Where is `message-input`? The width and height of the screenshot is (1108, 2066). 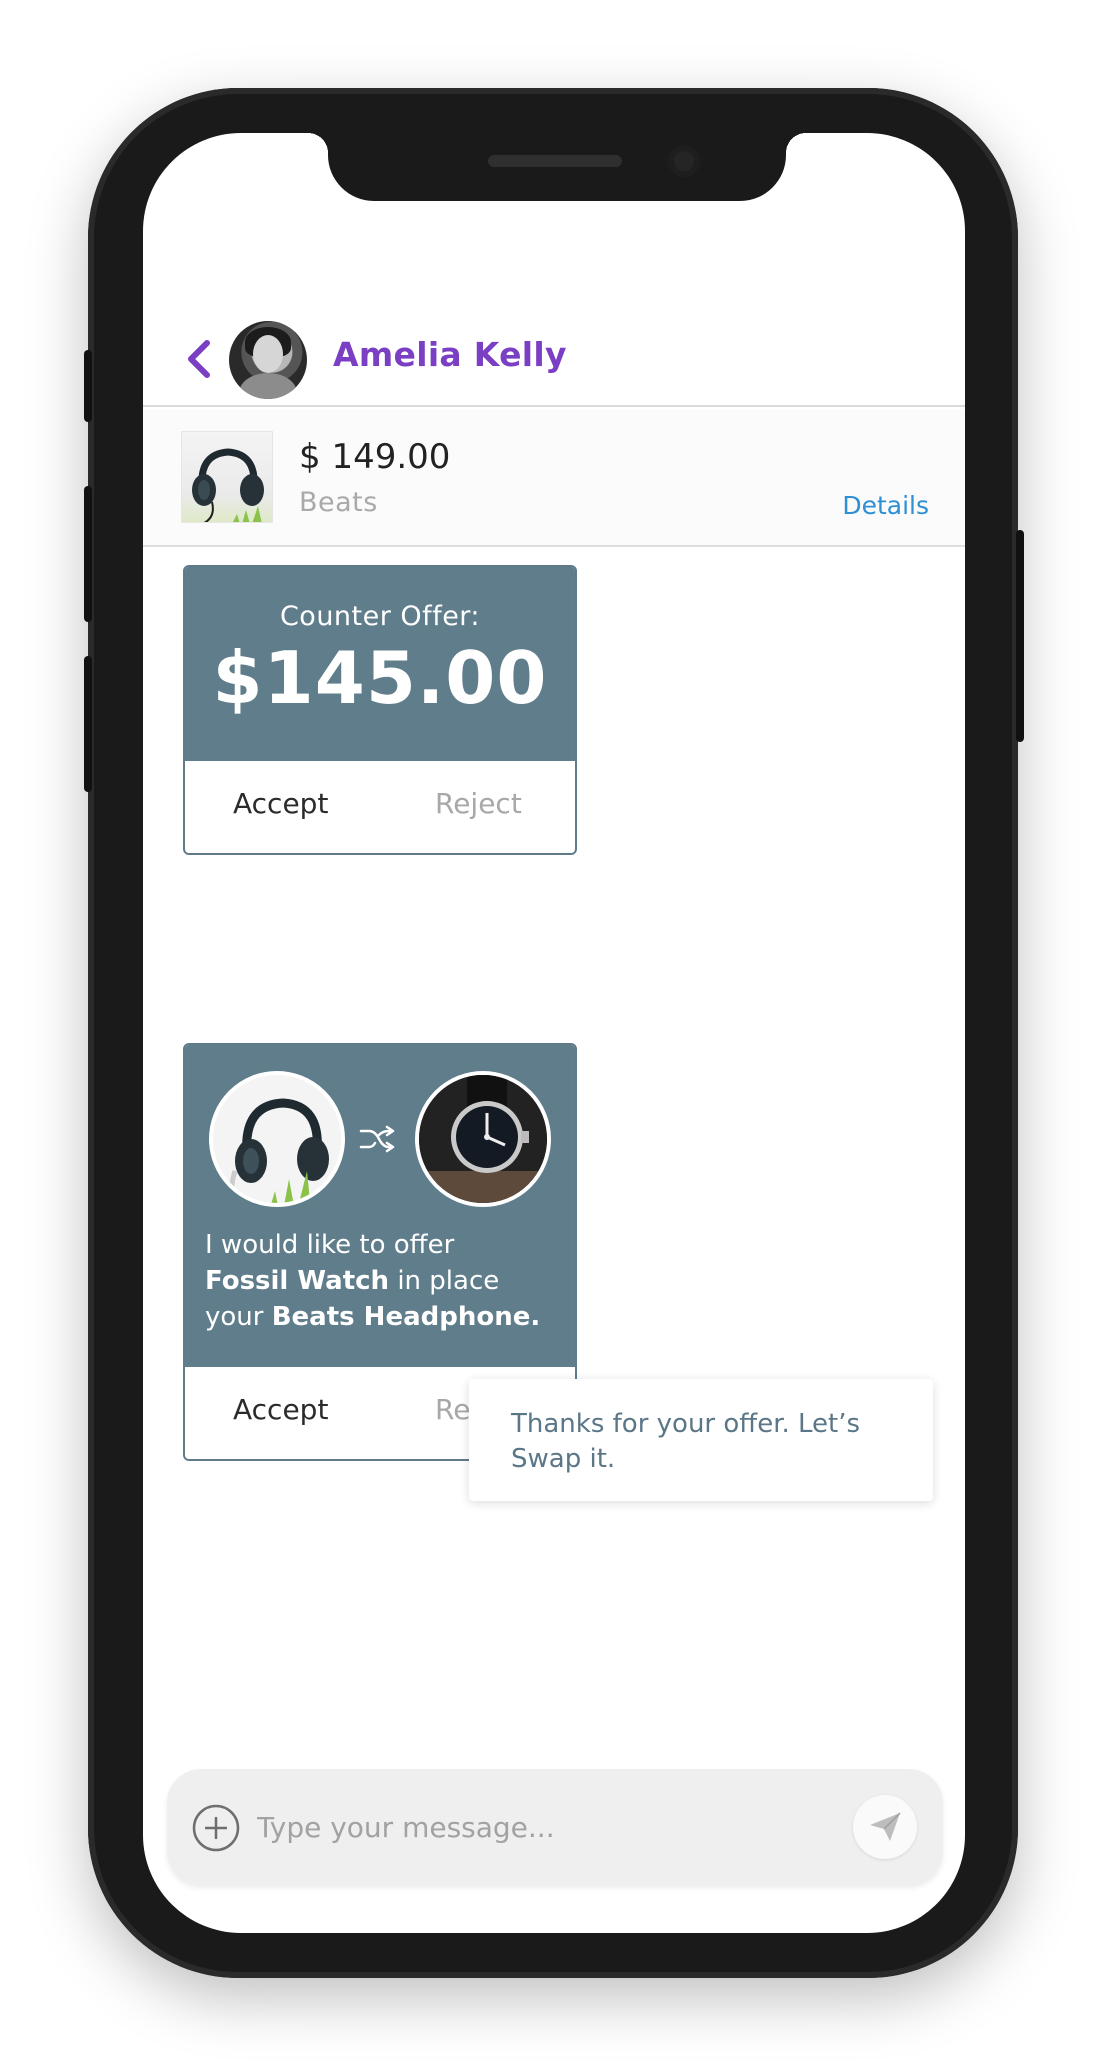
message-input is located at coordinates (537, 1827).